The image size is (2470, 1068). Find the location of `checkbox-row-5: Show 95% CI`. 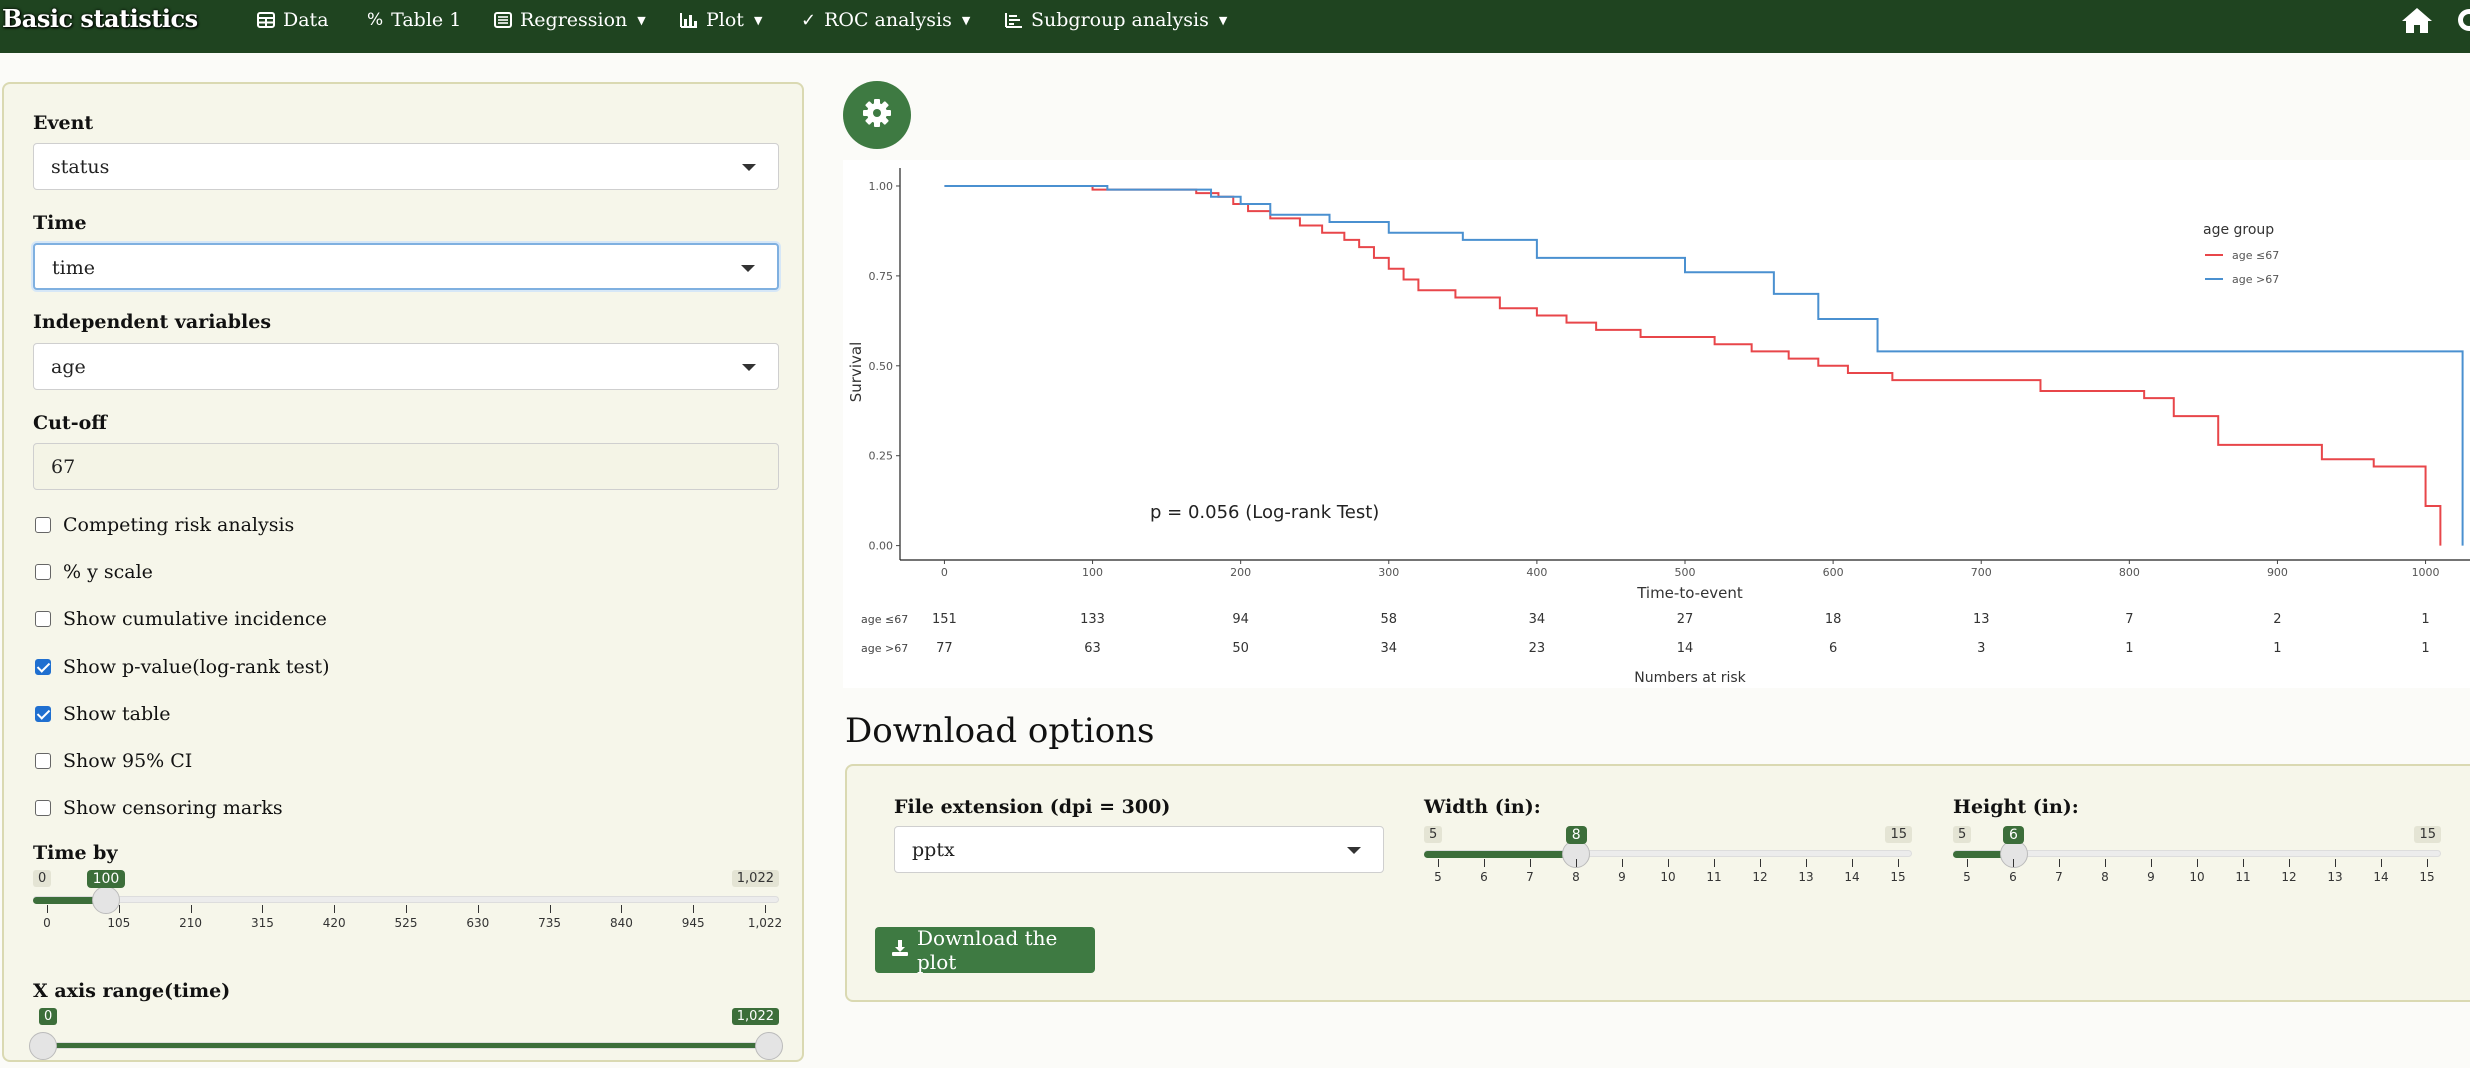

checkbox-row-5: Show 95% CI is located at coordinates (113, 761).